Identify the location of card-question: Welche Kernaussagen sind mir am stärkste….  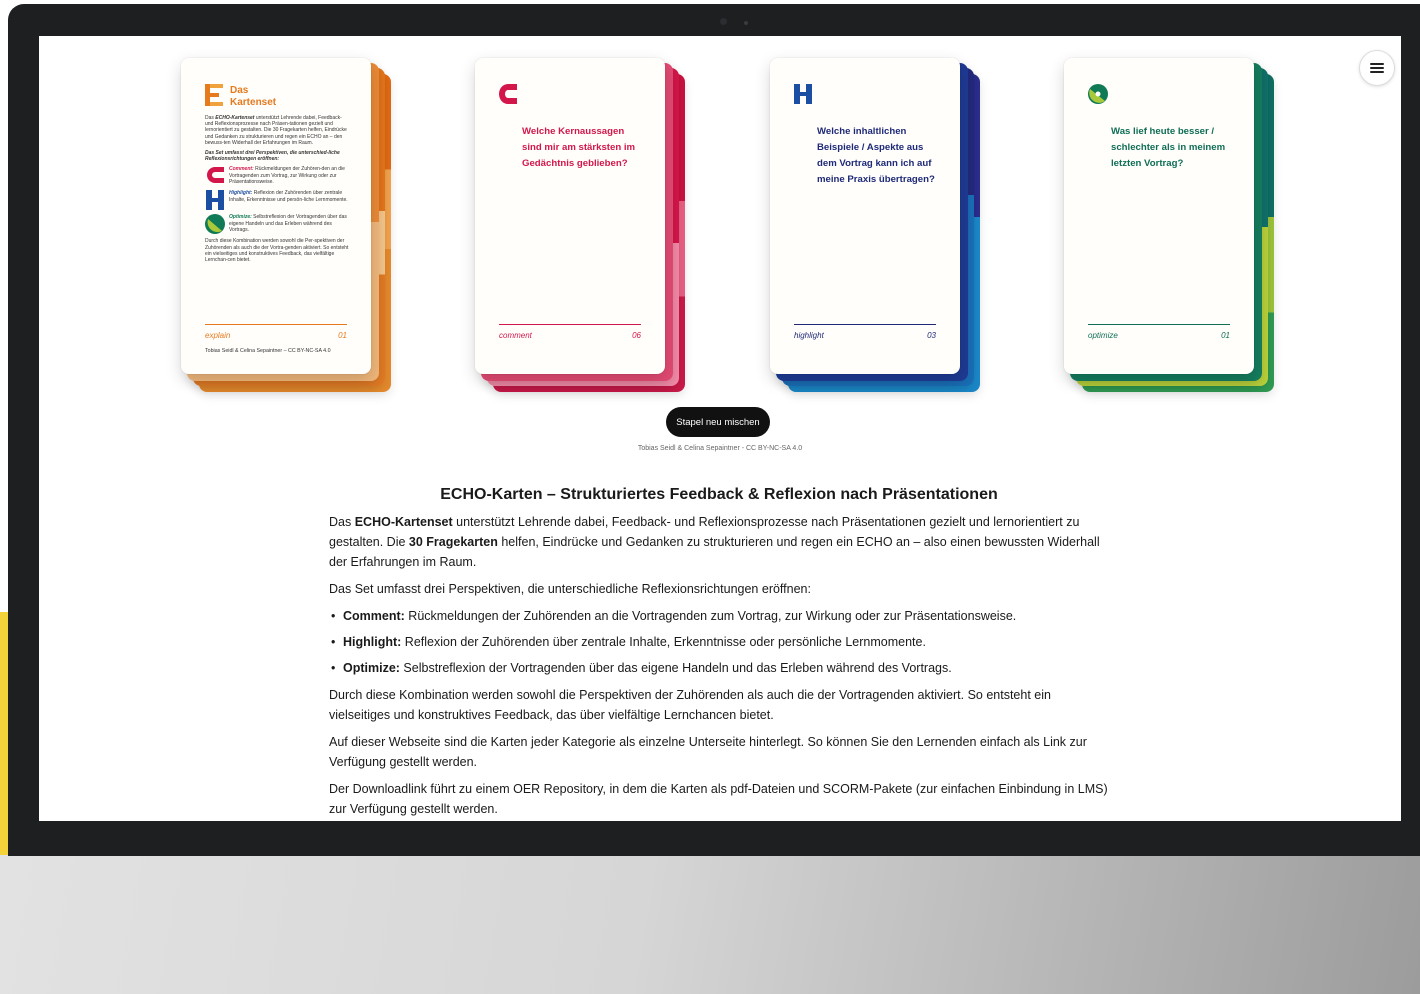
(579, 147).